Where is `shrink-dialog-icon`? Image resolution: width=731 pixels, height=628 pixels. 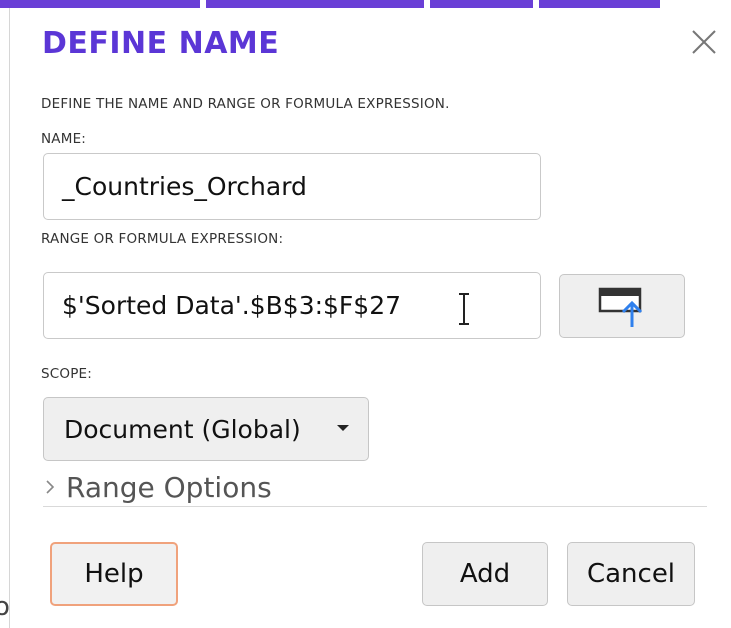
shrink-dialog-icon is located at coordinates (620, 307).